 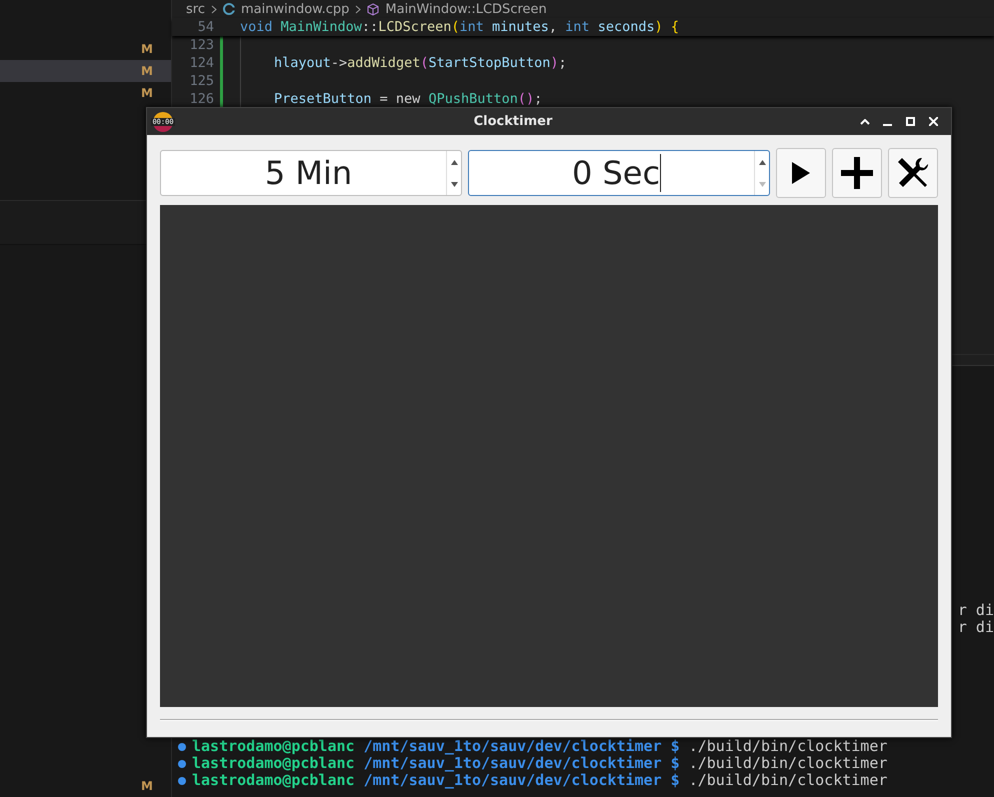 I want to click on plus-icon, so click(x=857, y=173).